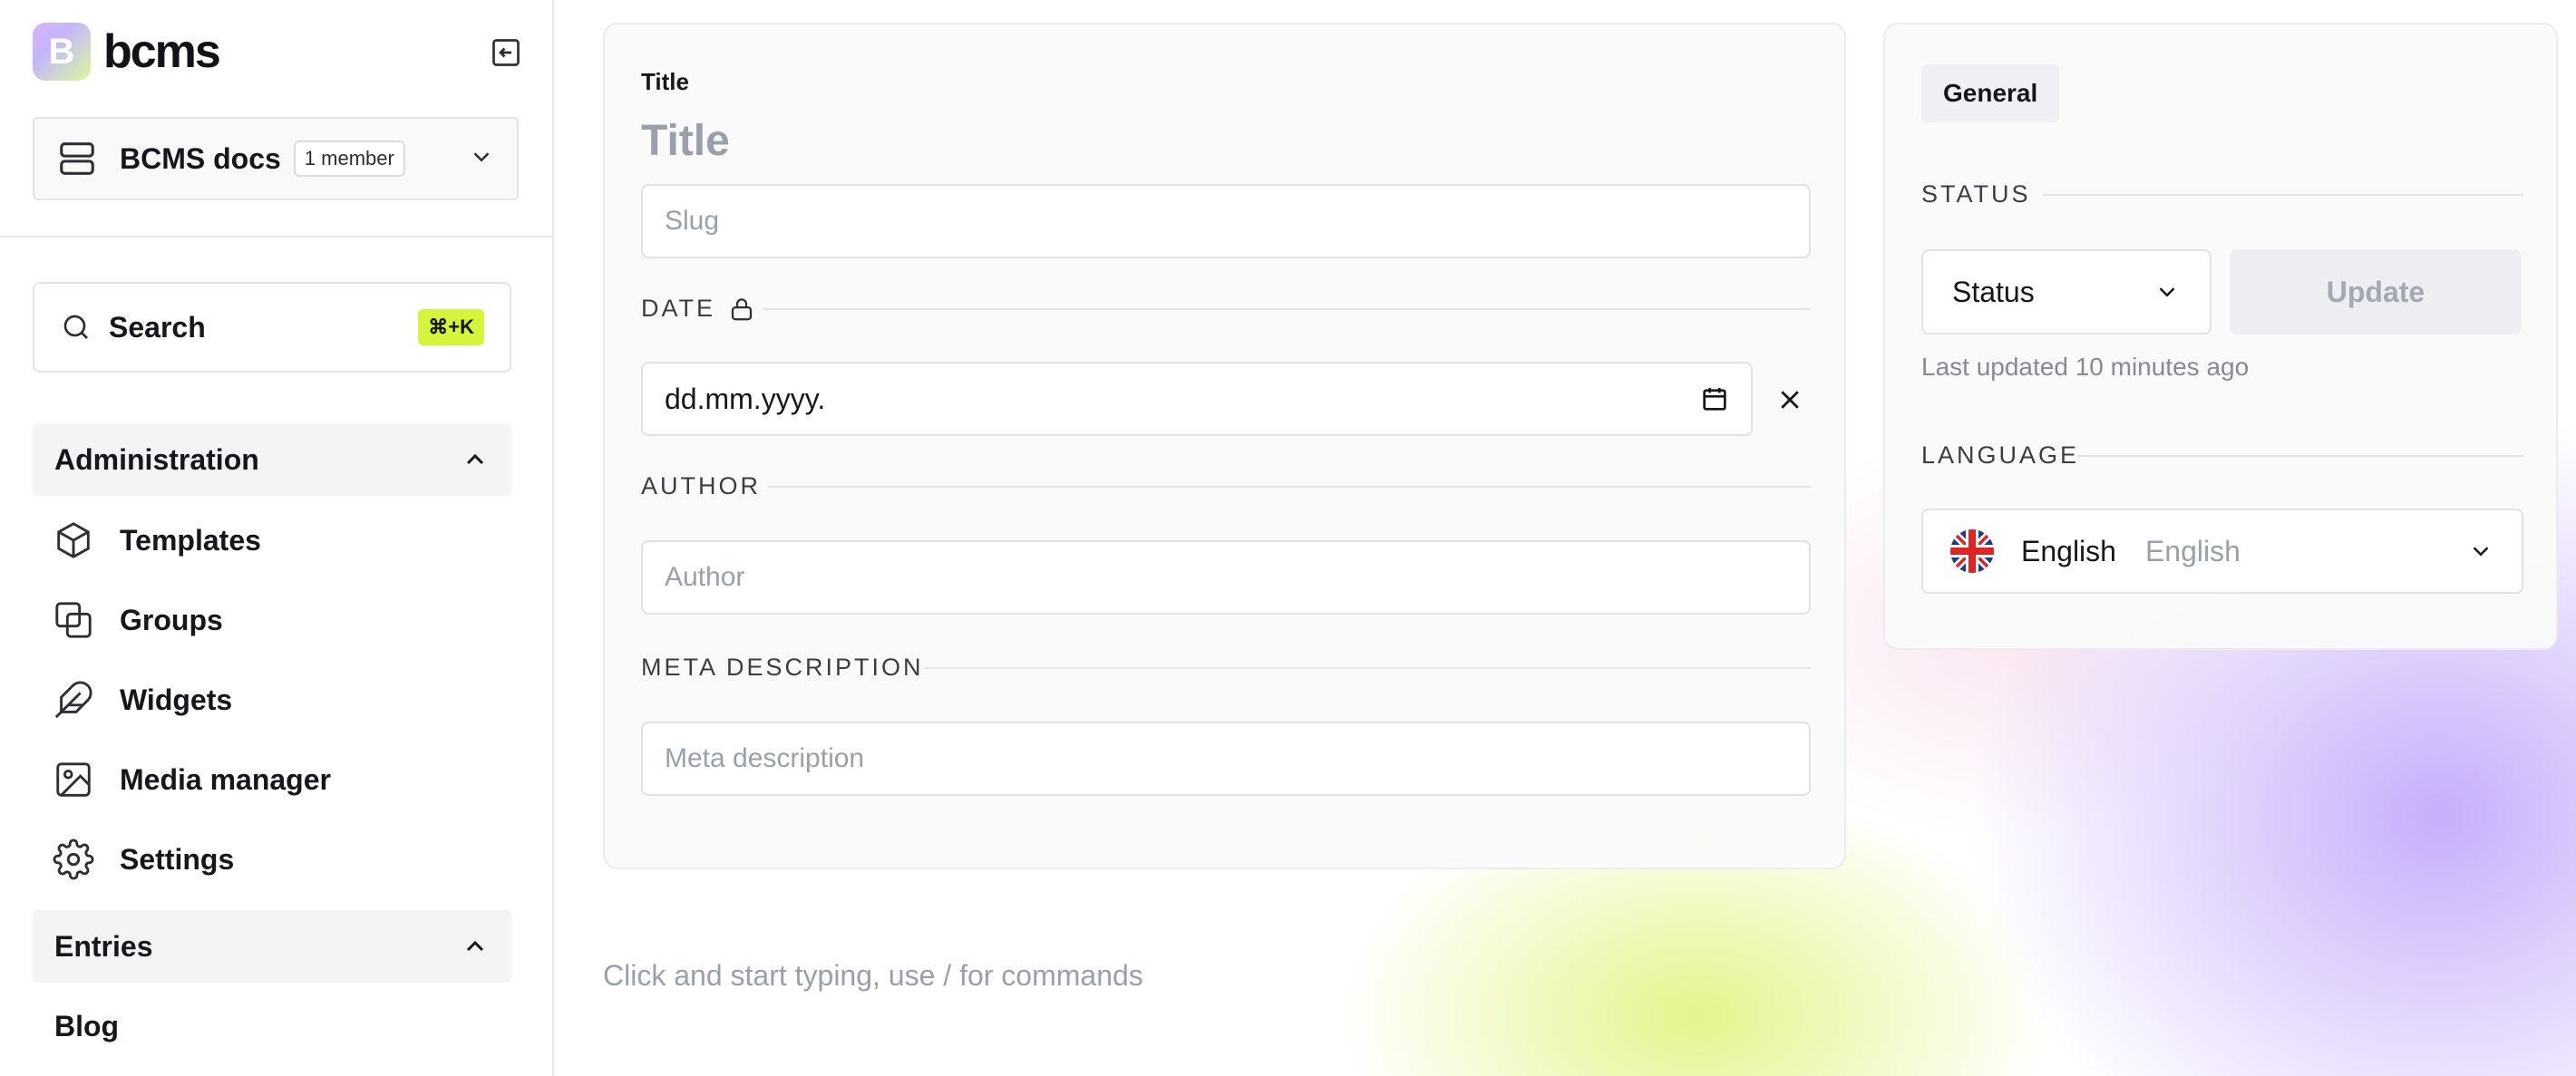 Image resolution: width=2576 pixels, height=1076 pixels. I want to click on feather-icon, so click(73, 699).